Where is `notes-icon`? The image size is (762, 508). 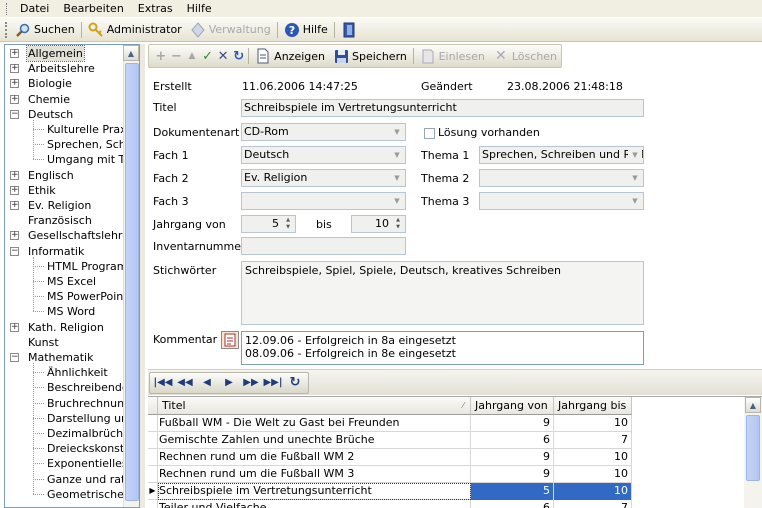 notes-icon is located at coordinates (230, 340).